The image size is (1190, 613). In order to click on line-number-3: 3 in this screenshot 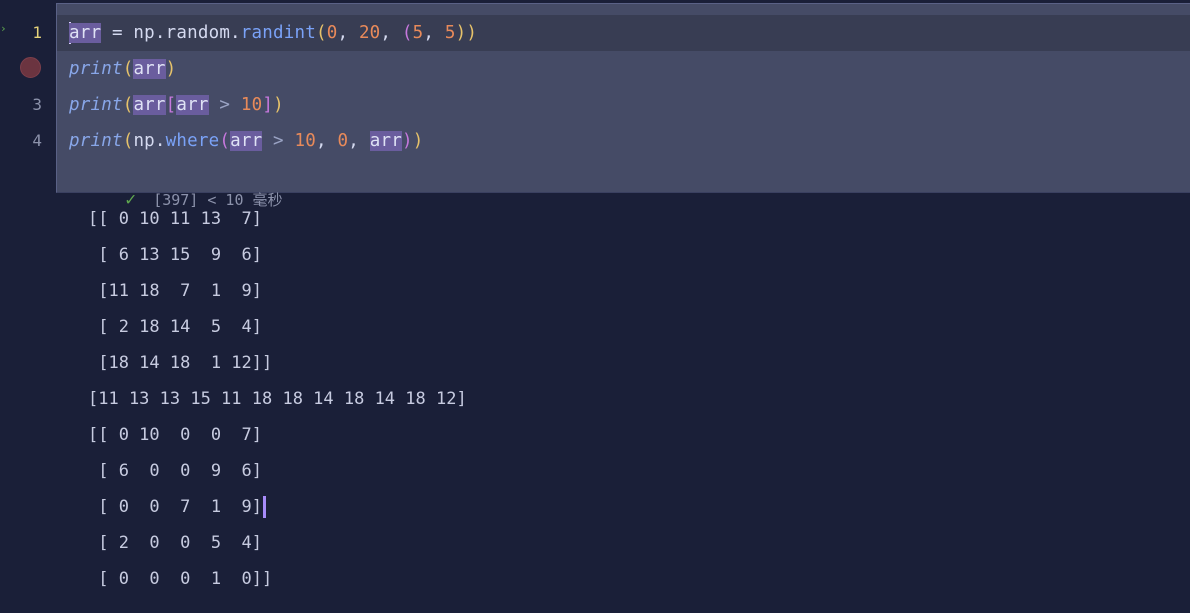, I will do `click(27, 105)`.